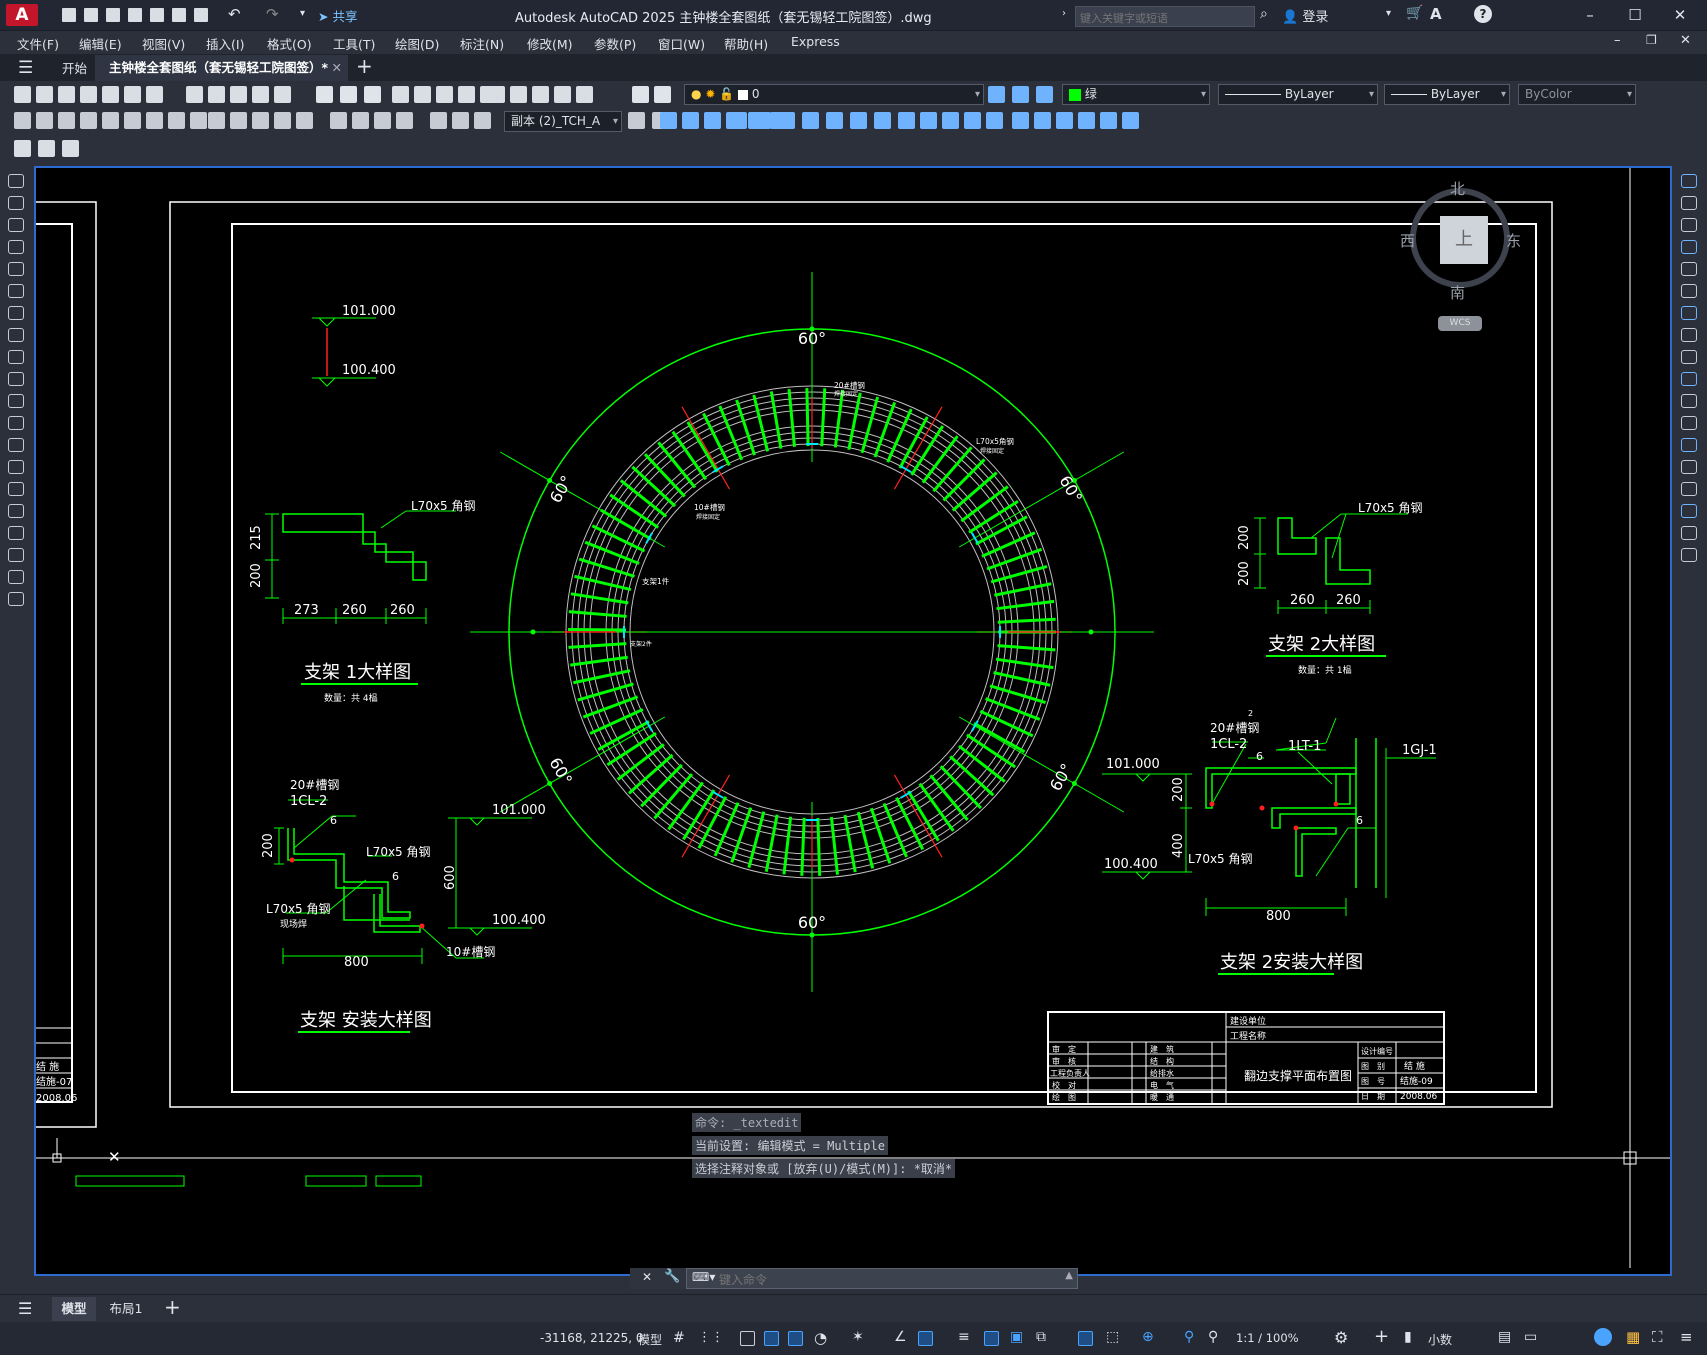 The height and width of the screenshot is (1355, 1707). I want to click on user-button: 👤 登录, so click(1305, 15).